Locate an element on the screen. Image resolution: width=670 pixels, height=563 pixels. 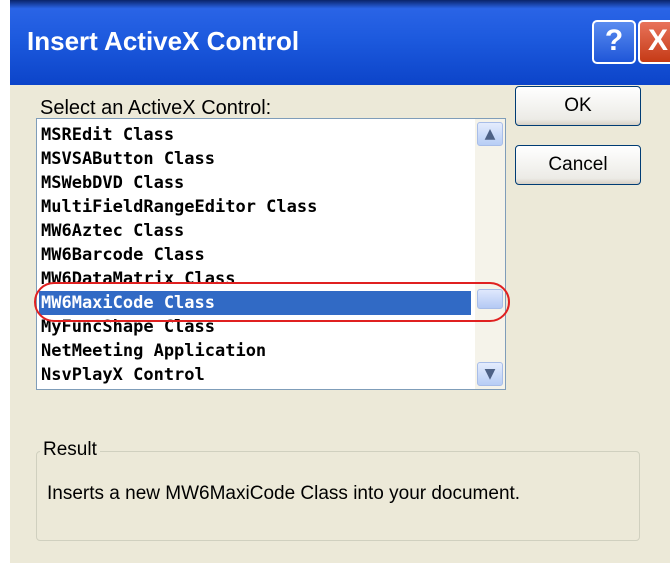
vertical-scrollbar: ▲ ▼ is located at coordinates (490, 254).